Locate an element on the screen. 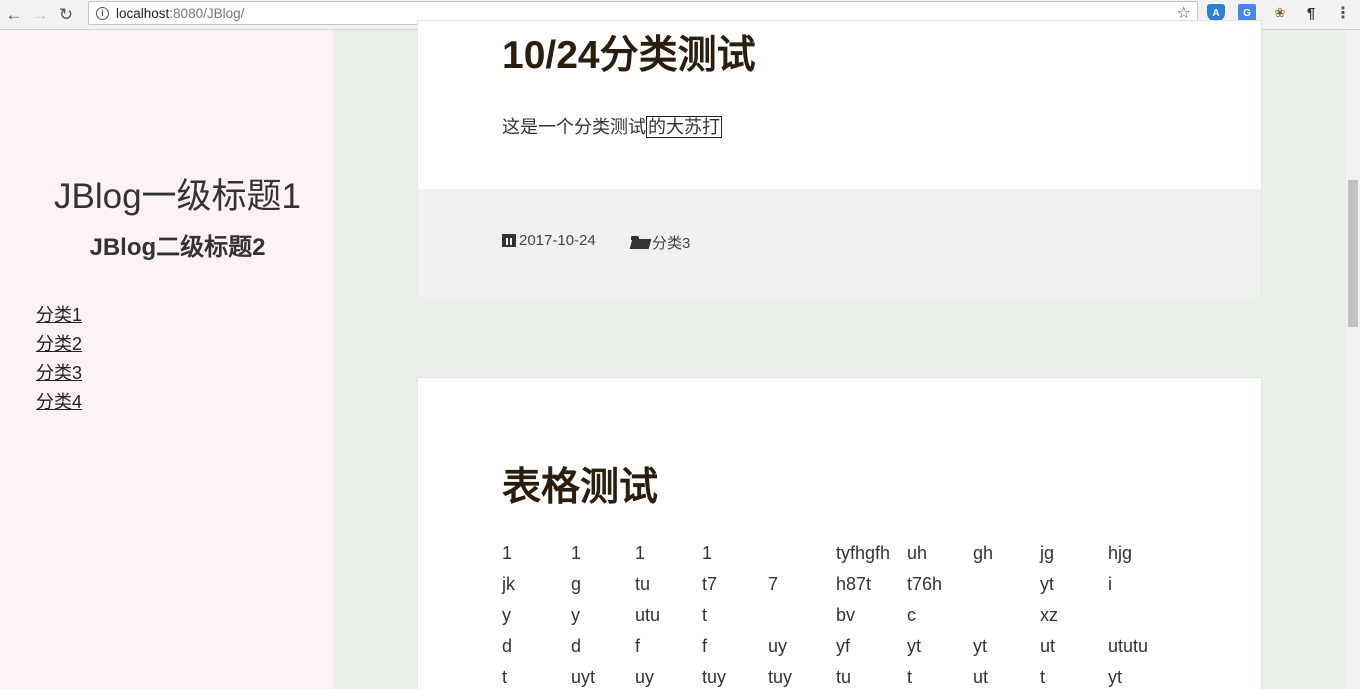 The image size is (1360, 689). table-cell: h87t is located at coordinates (854, 584).